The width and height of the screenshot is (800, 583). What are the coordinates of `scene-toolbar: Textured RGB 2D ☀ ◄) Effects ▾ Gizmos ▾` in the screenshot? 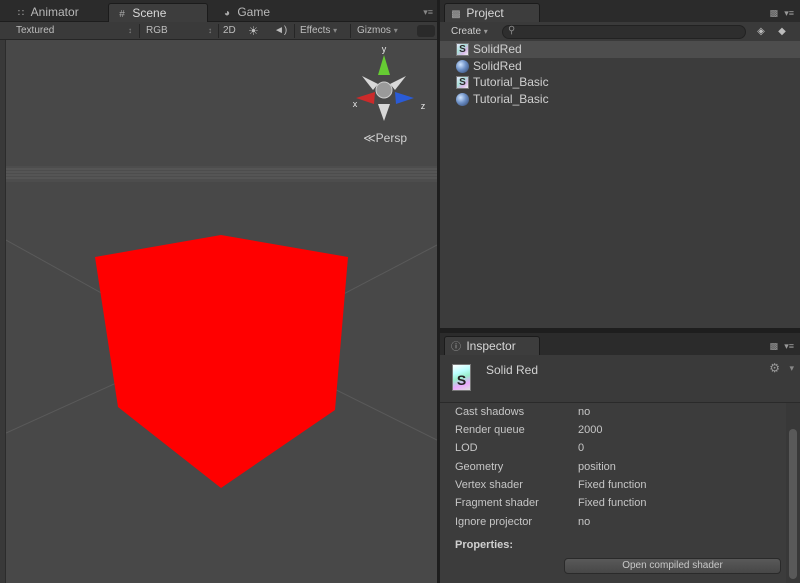 It's located at (218, 31).